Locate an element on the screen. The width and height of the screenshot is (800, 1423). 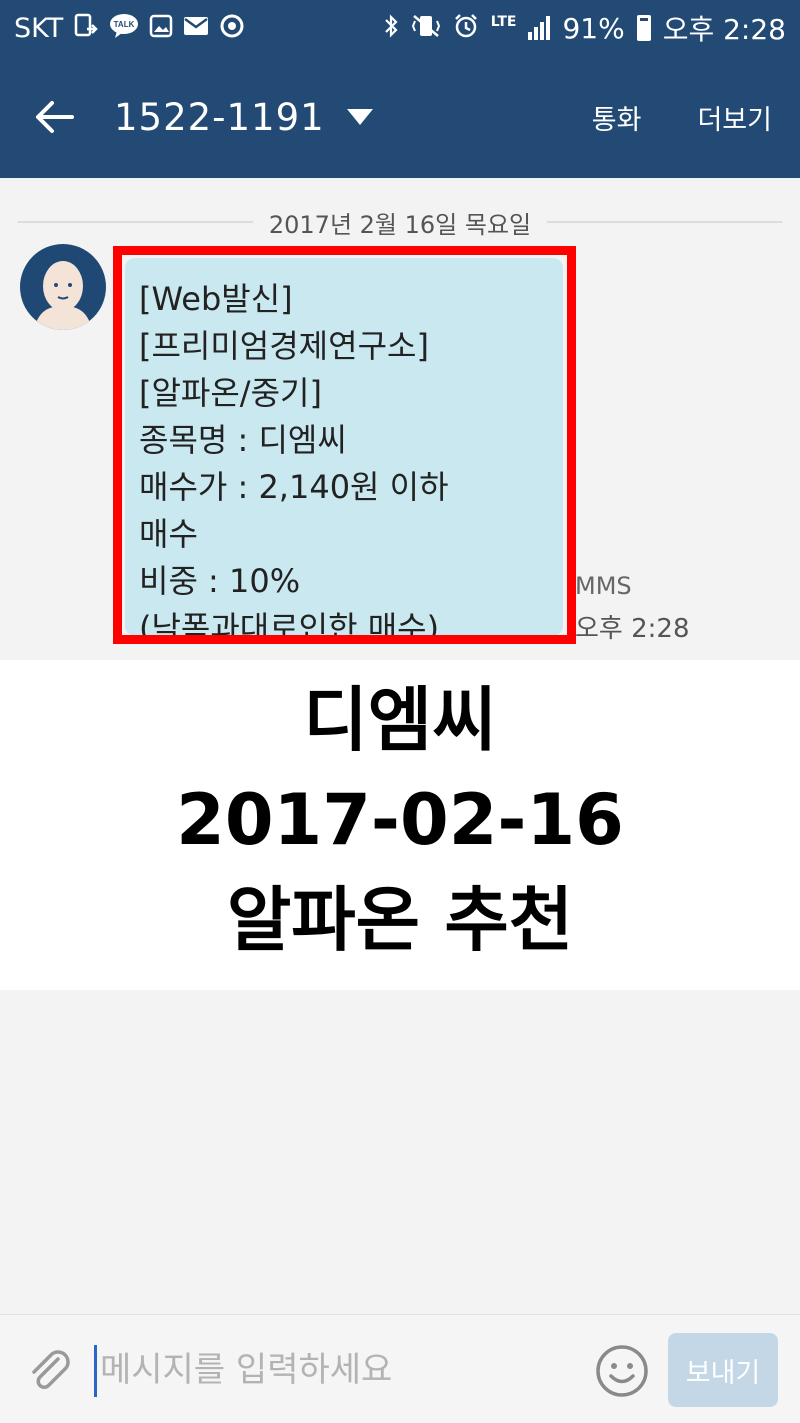
svg-text: TALK is located at coordinates (124, 24).